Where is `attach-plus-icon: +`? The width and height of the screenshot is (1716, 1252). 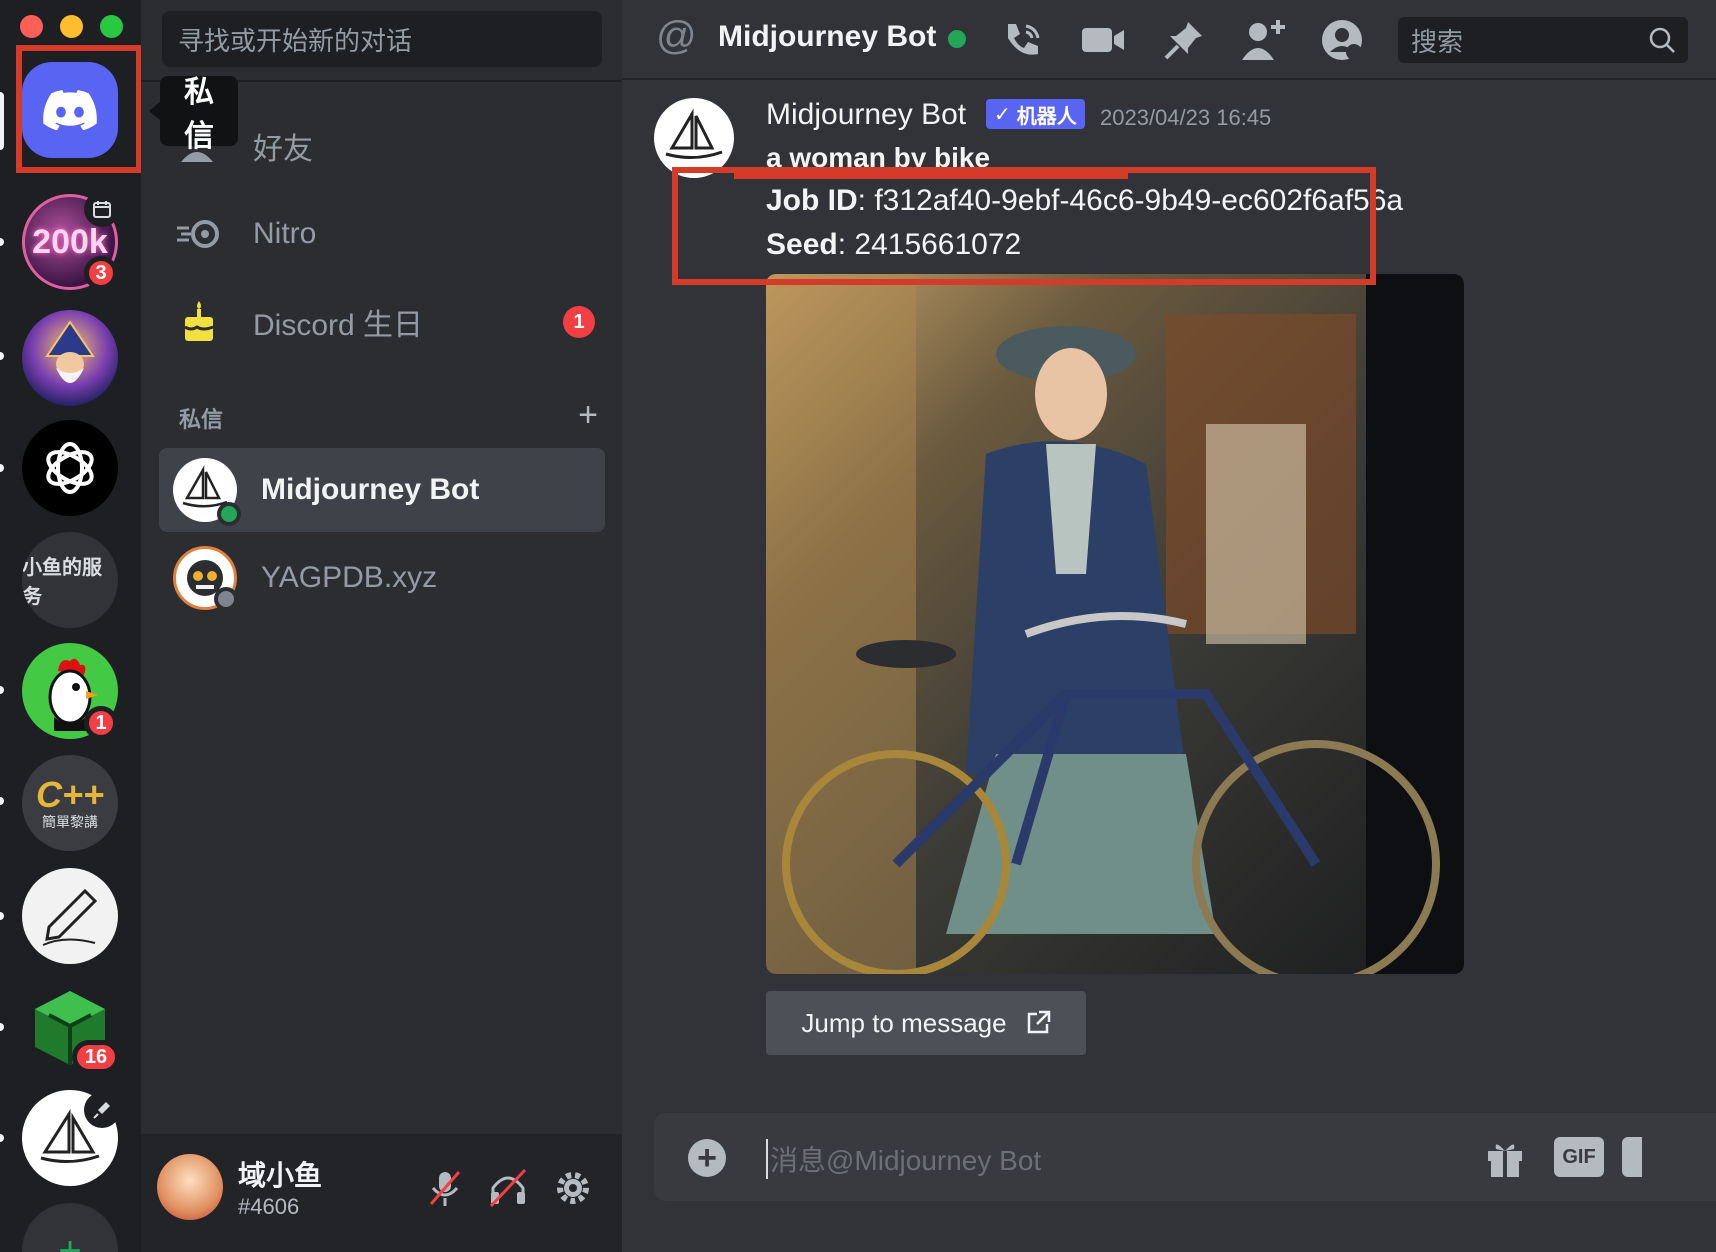 attach-plus-icon: + is located at coordinates (707, 1158).